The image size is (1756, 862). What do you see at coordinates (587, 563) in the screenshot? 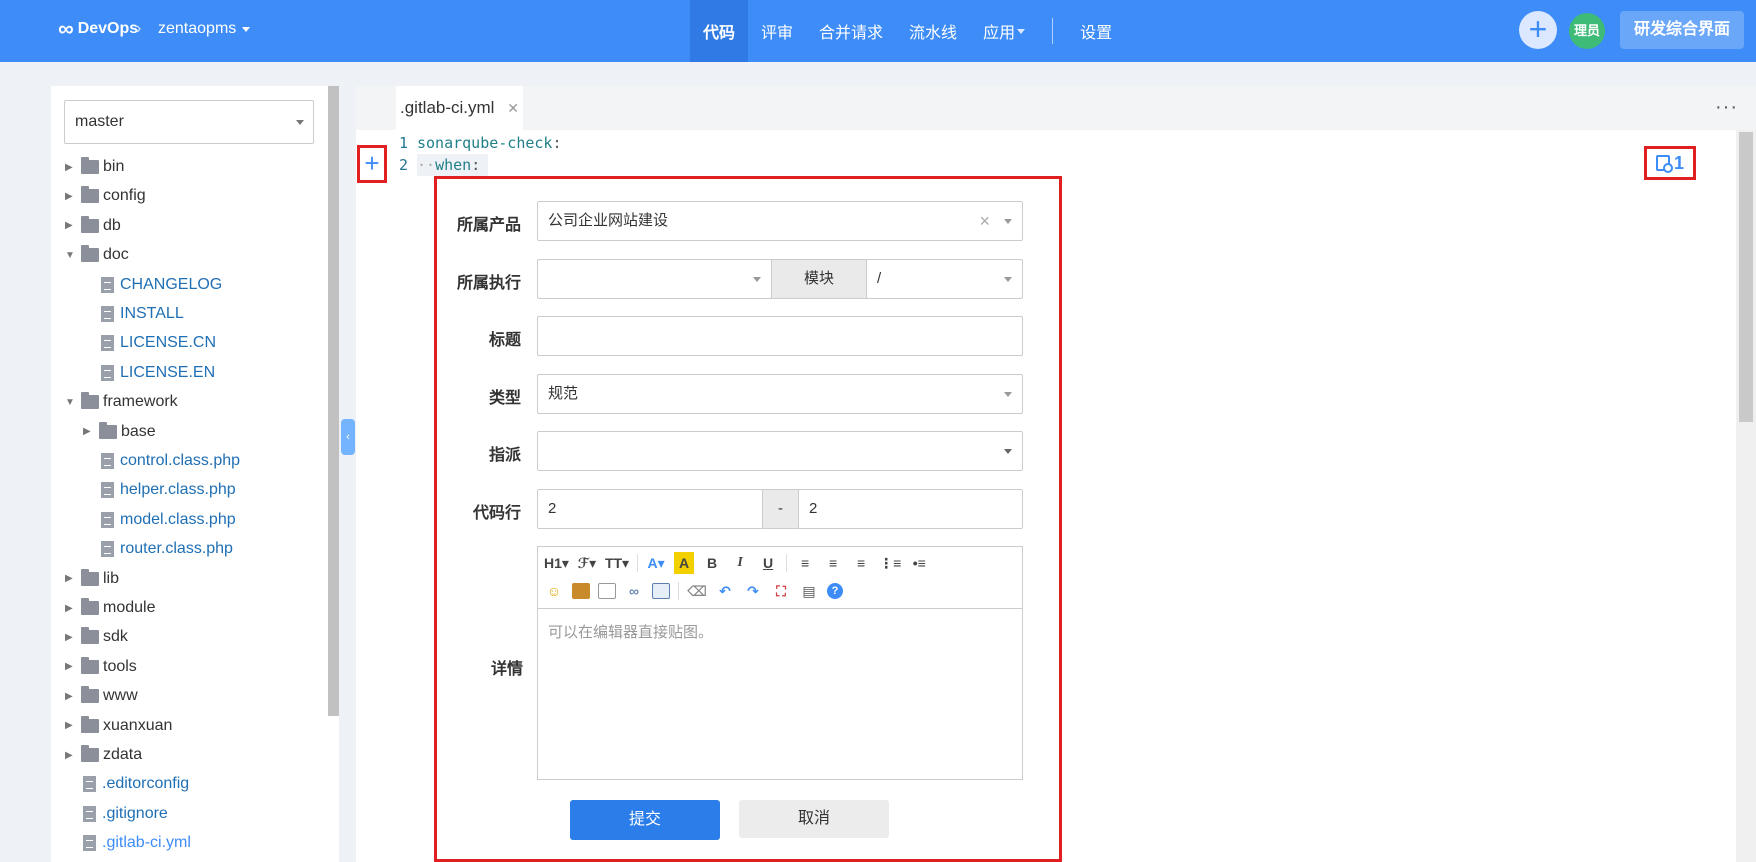
I see `font-family-icon: ℱ▾` at bounding box center [587, 563].